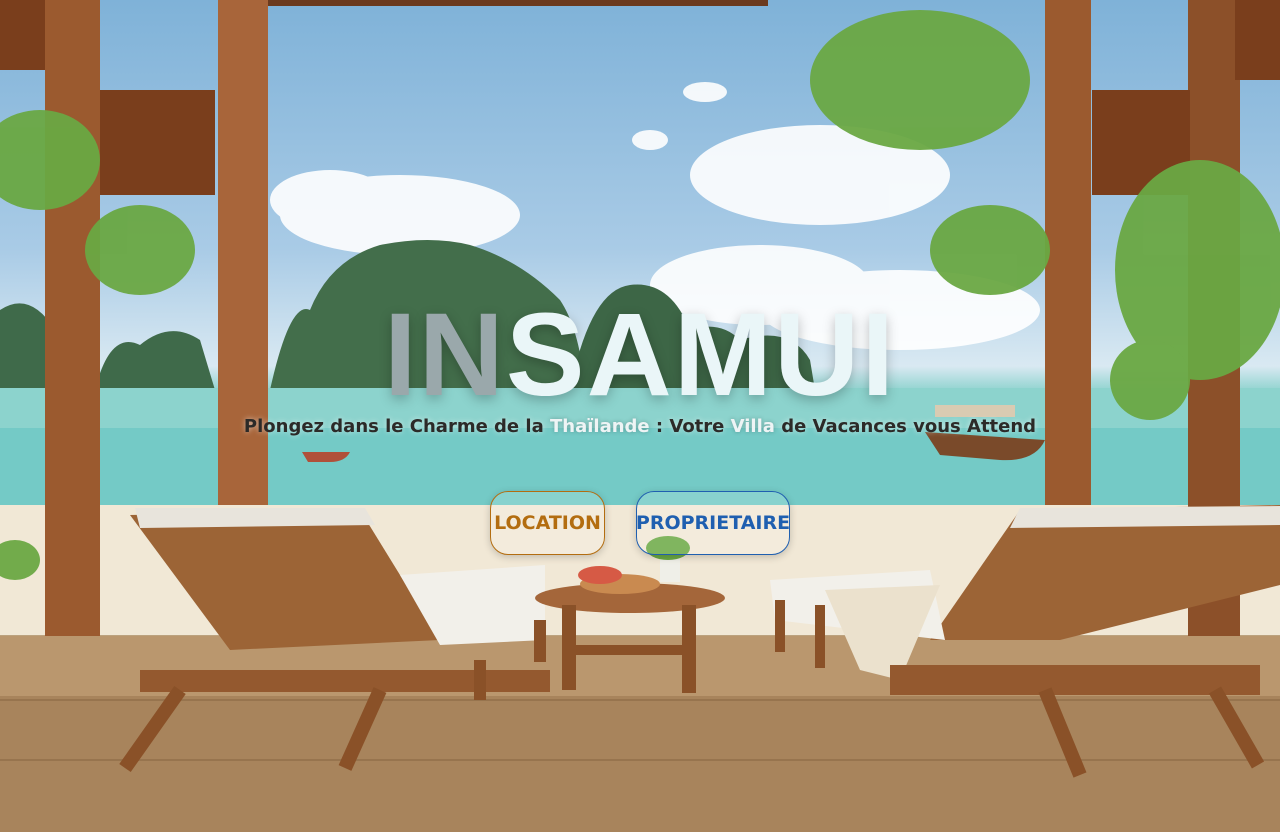 The image size is (1280, 832). What do you see at coordinates (690, 426) in the screenshot?
I see `tagline-text-2: : Votre` at bounding box center [690, 426].